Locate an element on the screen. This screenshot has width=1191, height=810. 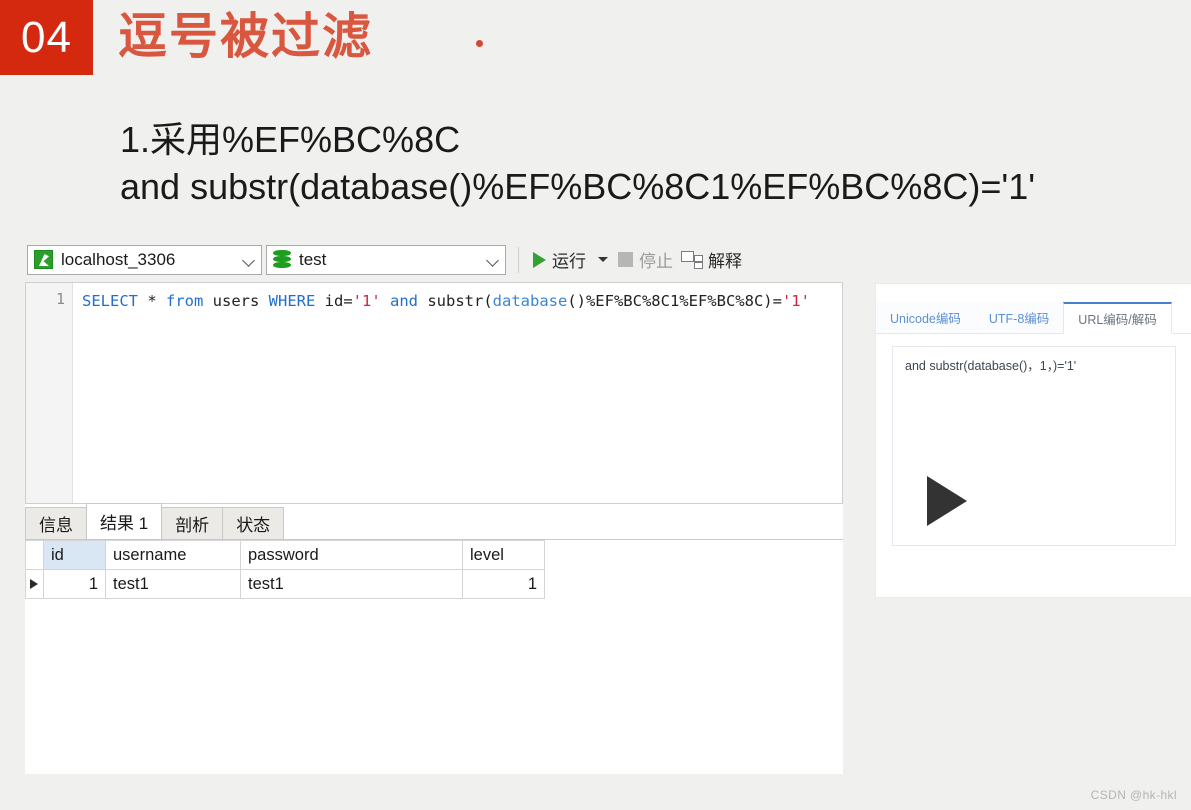
stop-icon is located at coordinates (625, 259).